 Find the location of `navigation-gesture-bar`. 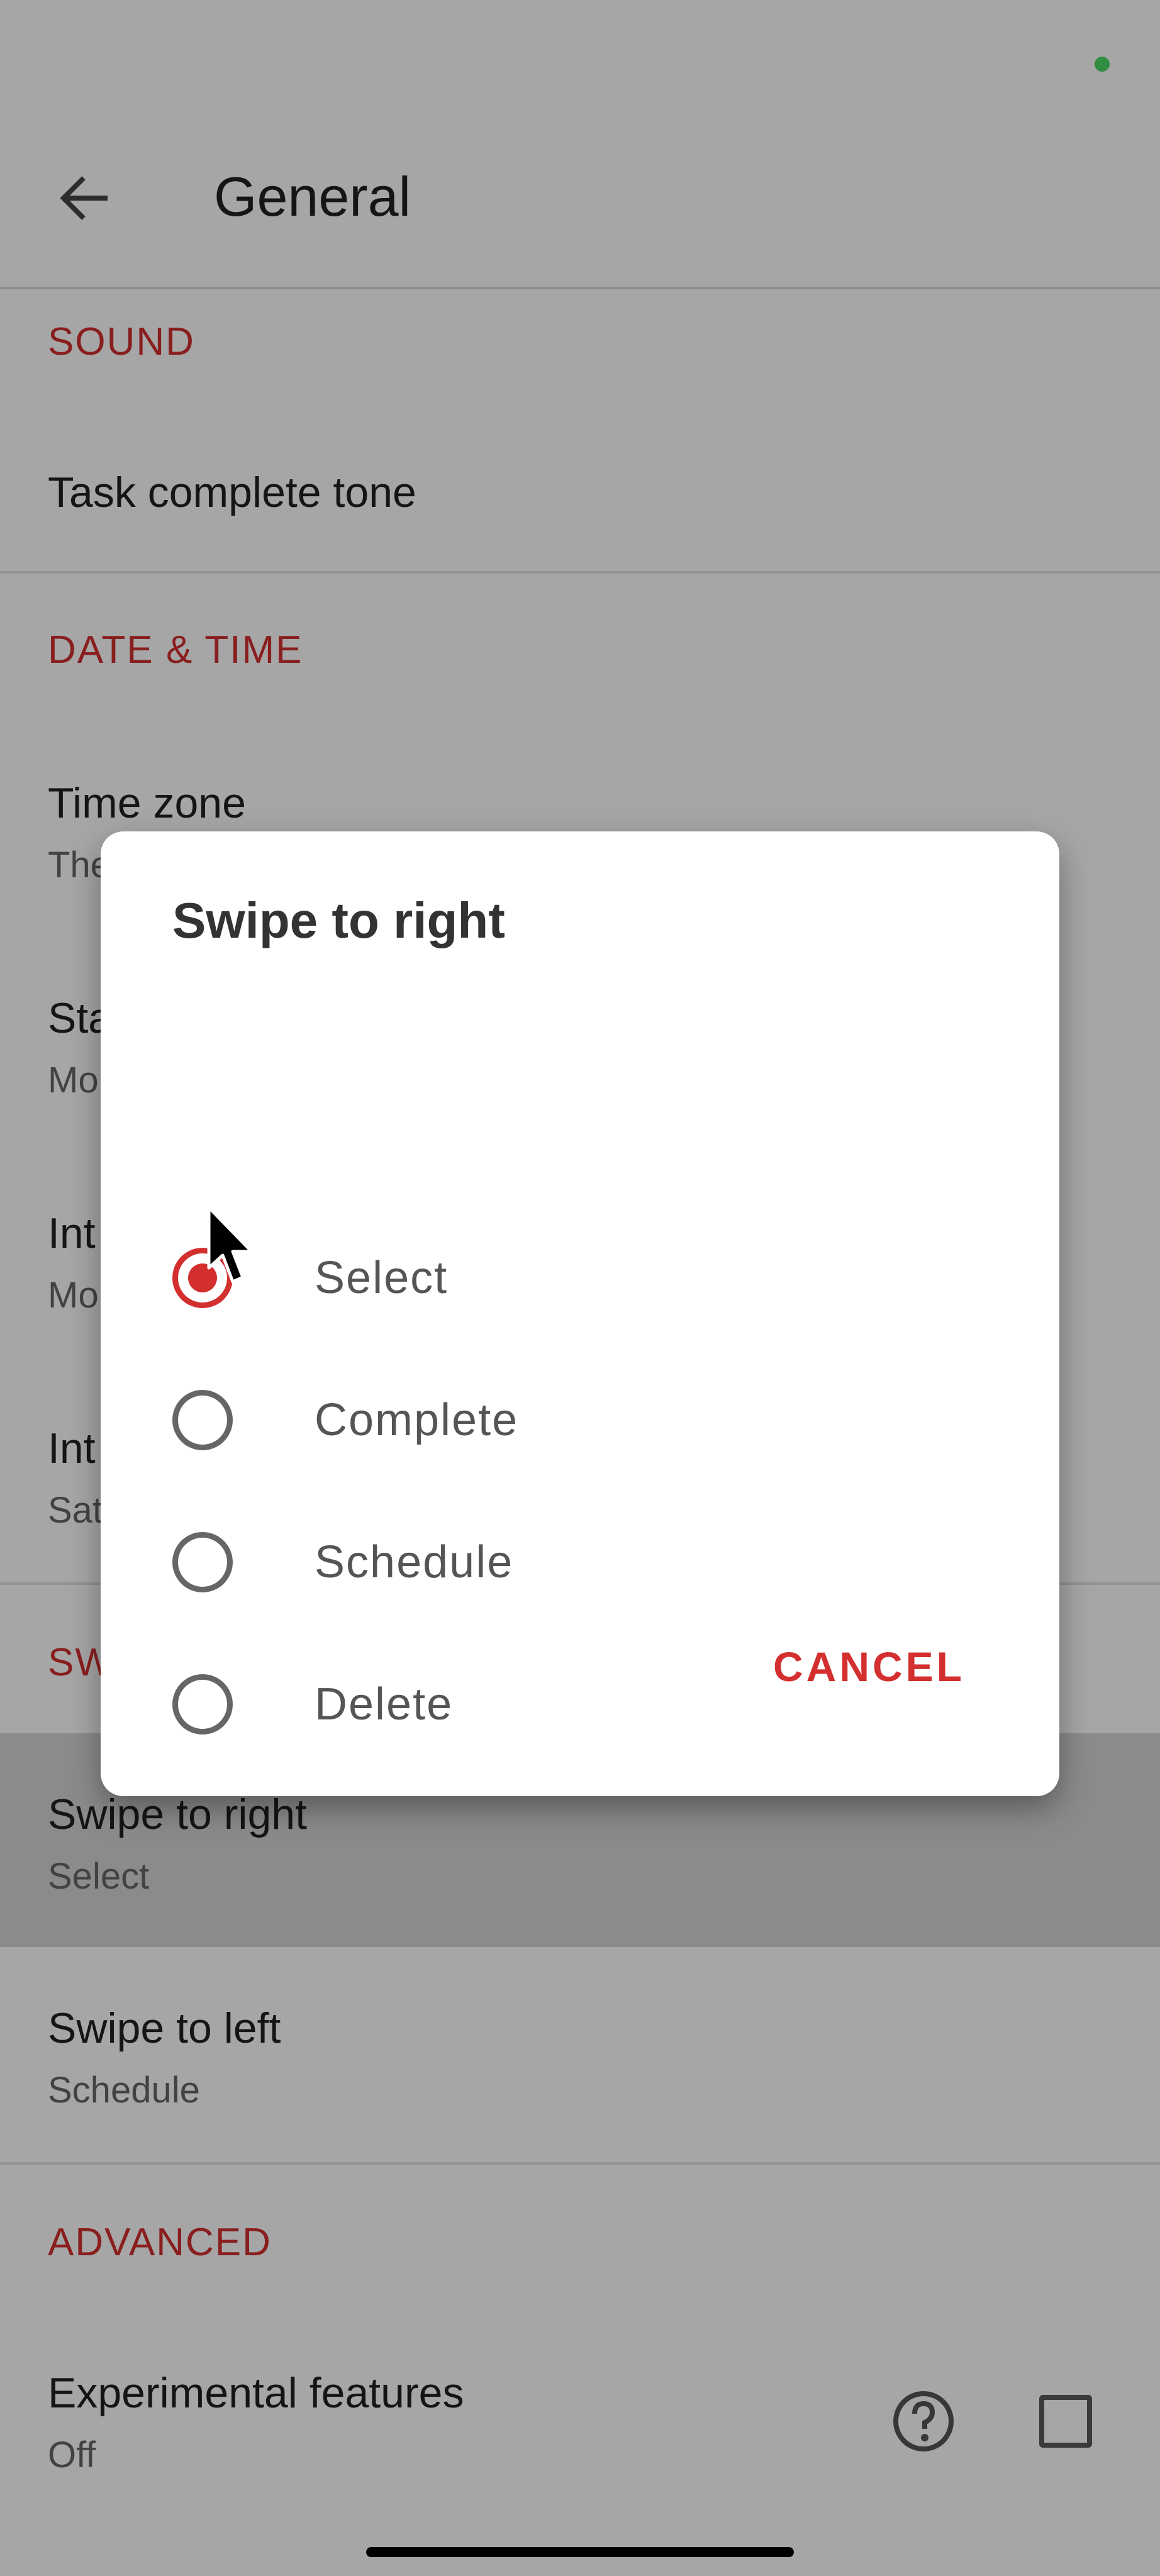

navigation-gesture-bar is located at coordinates (580, 2552).